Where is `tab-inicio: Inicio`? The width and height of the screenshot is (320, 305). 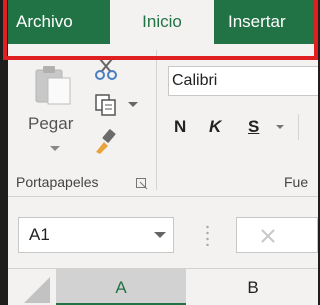 tab-inicio: Inicio is located at coordinates (162, 22).